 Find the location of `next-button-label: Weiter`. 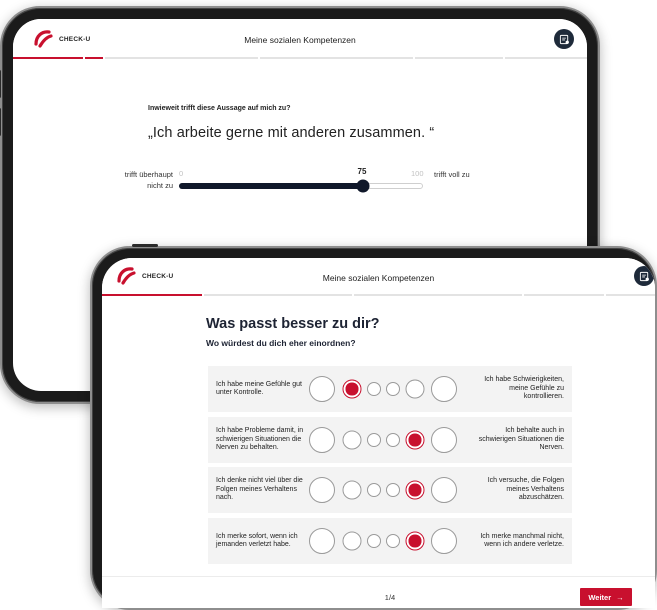

next-button-label: Weiter is located at coordinates (600, 597).